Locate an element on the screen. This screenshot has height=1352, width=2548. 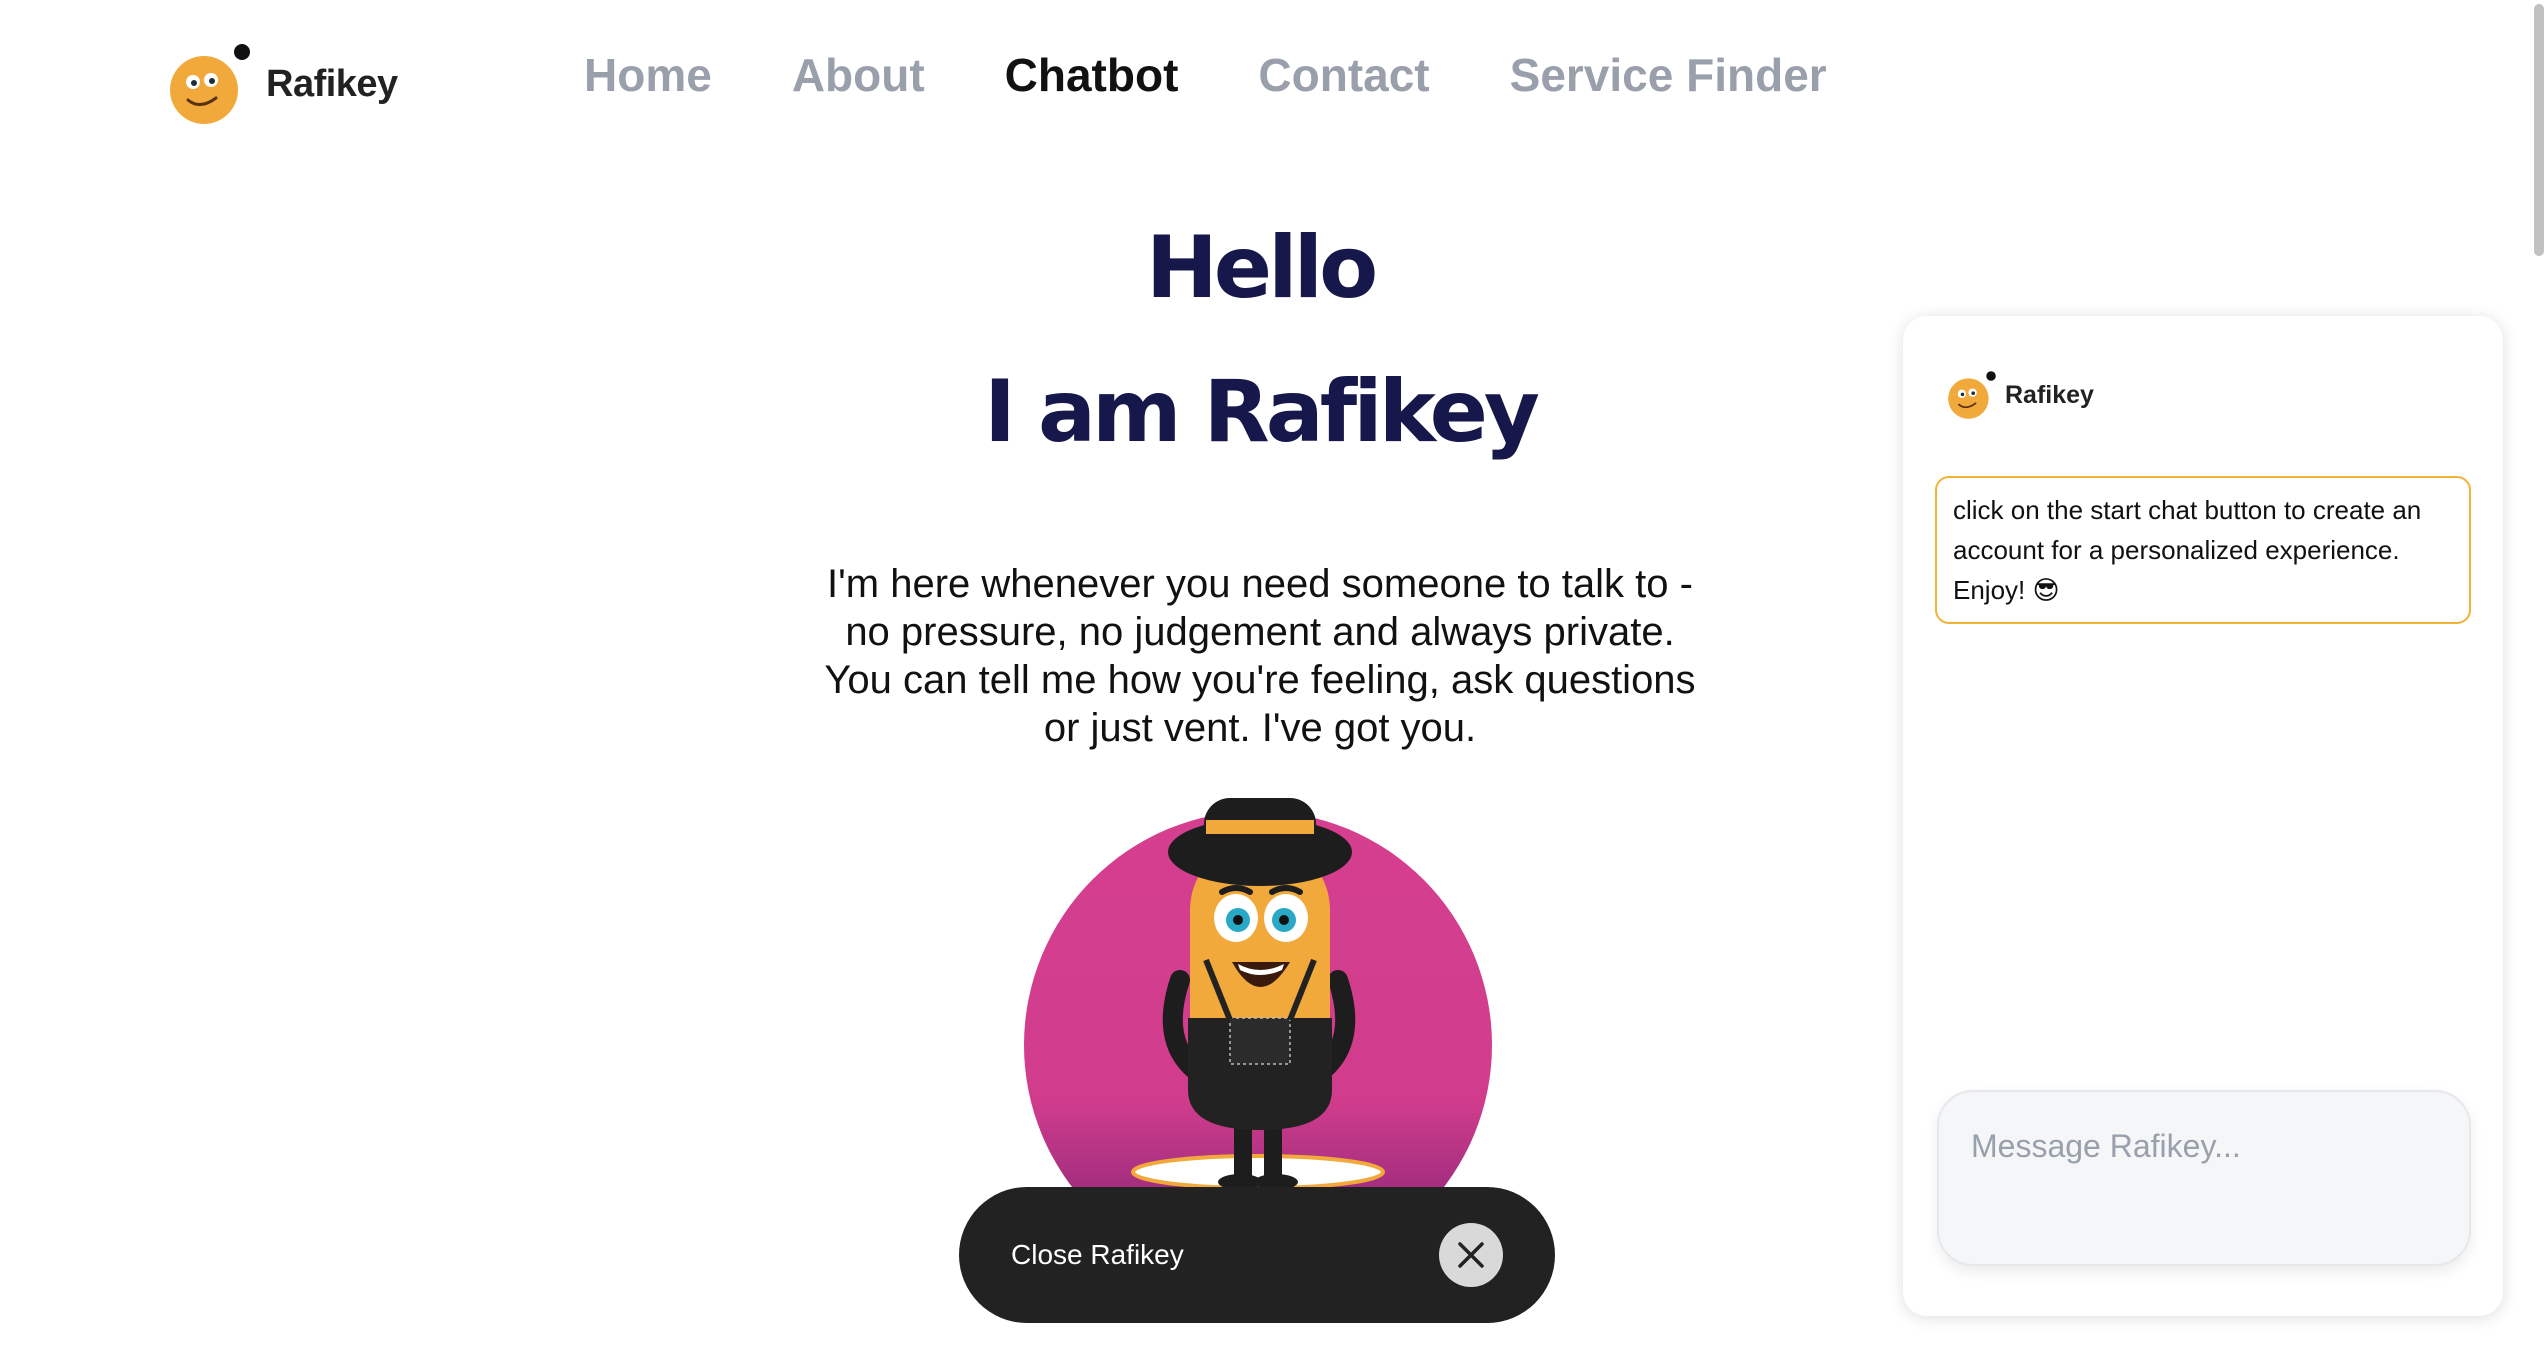
hero-greeting: Hello is located at coordinates (1261, 268).